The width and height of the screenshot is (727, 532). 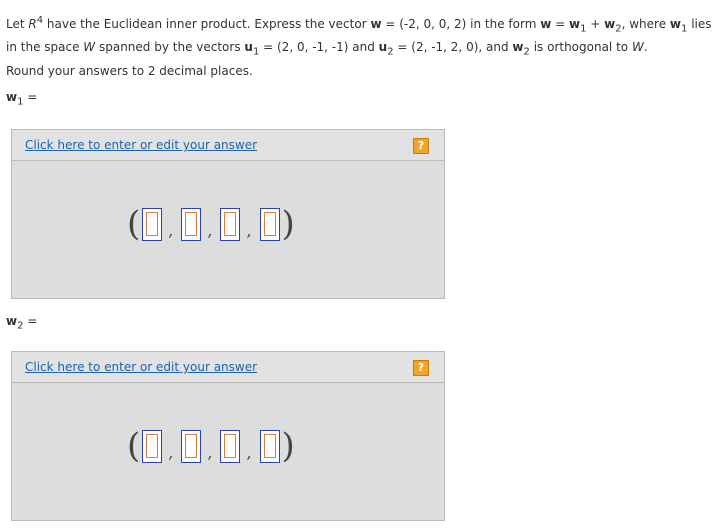 I want to click on w2-label: w2 =, so click(x=22, y=323).